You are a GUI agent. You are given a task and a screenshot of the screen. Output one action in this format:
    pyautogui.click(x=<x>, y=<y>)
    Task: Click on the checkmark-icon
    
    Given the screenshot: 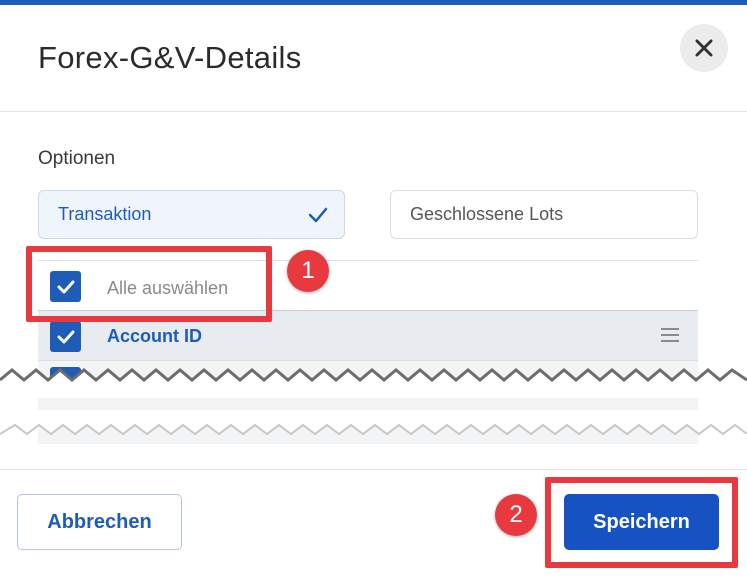 What is the action you would take?
    pyautogui.click(x=318, y=215)
    